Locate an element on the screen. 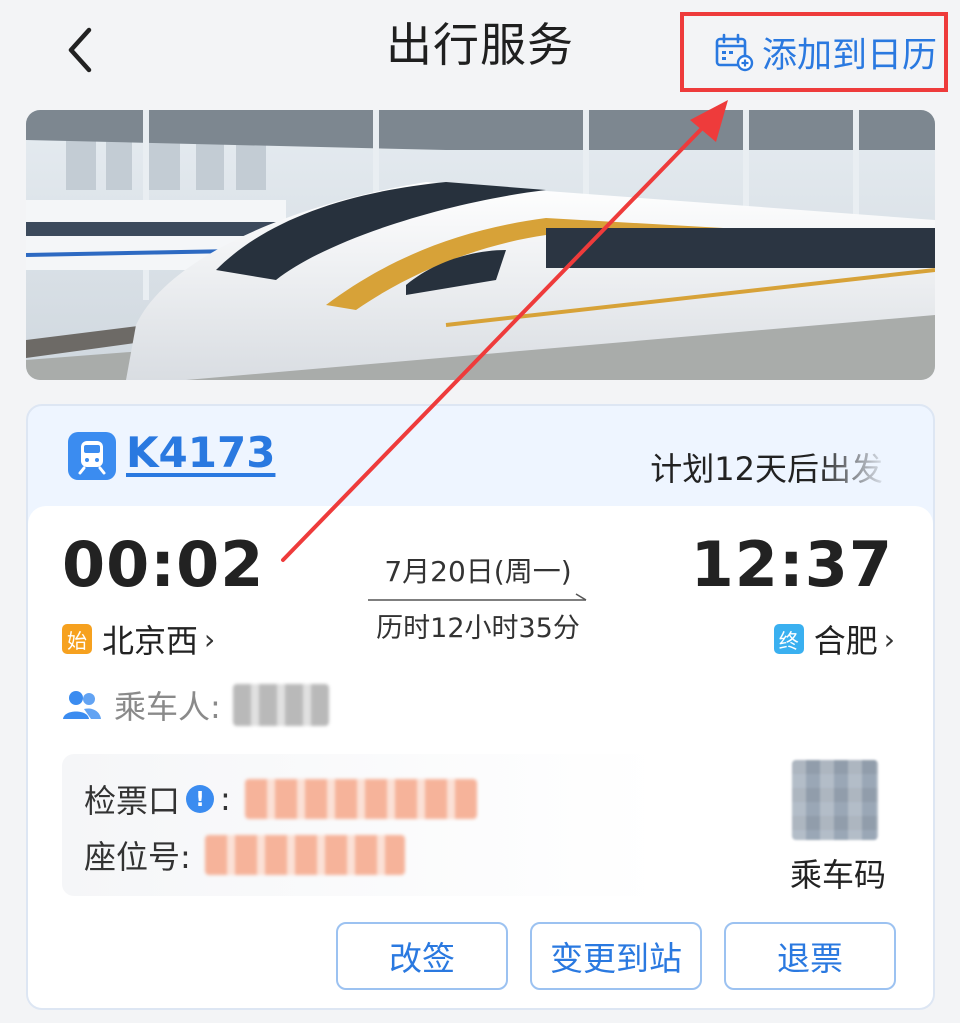 The image size is (960, 1023). seat-row: 座位号: is located at coordinates (244, 855).